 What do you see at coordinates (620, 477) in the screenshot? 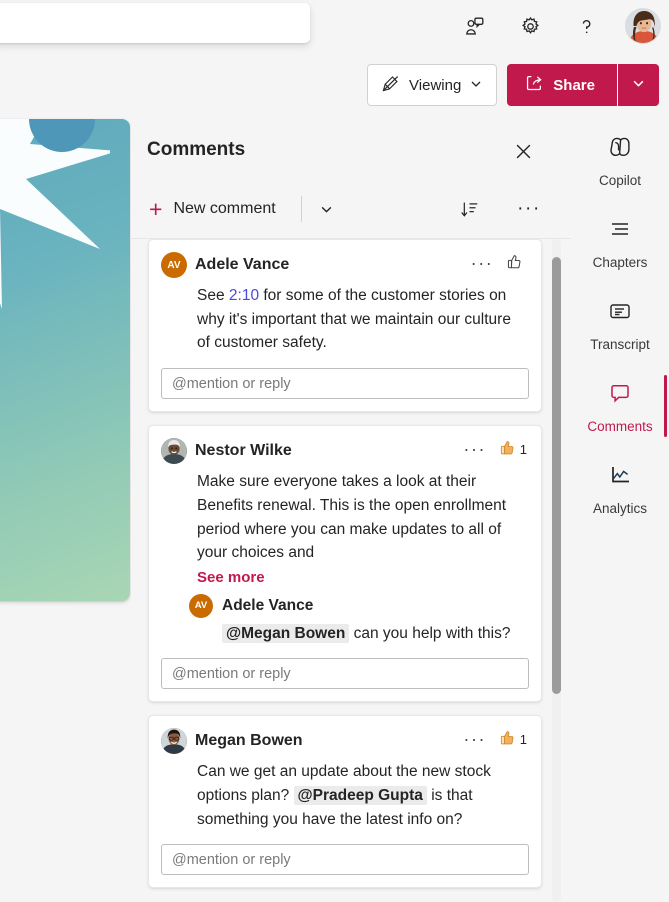
I see `analytics-chart-icon` at bounding box center [620, 477].